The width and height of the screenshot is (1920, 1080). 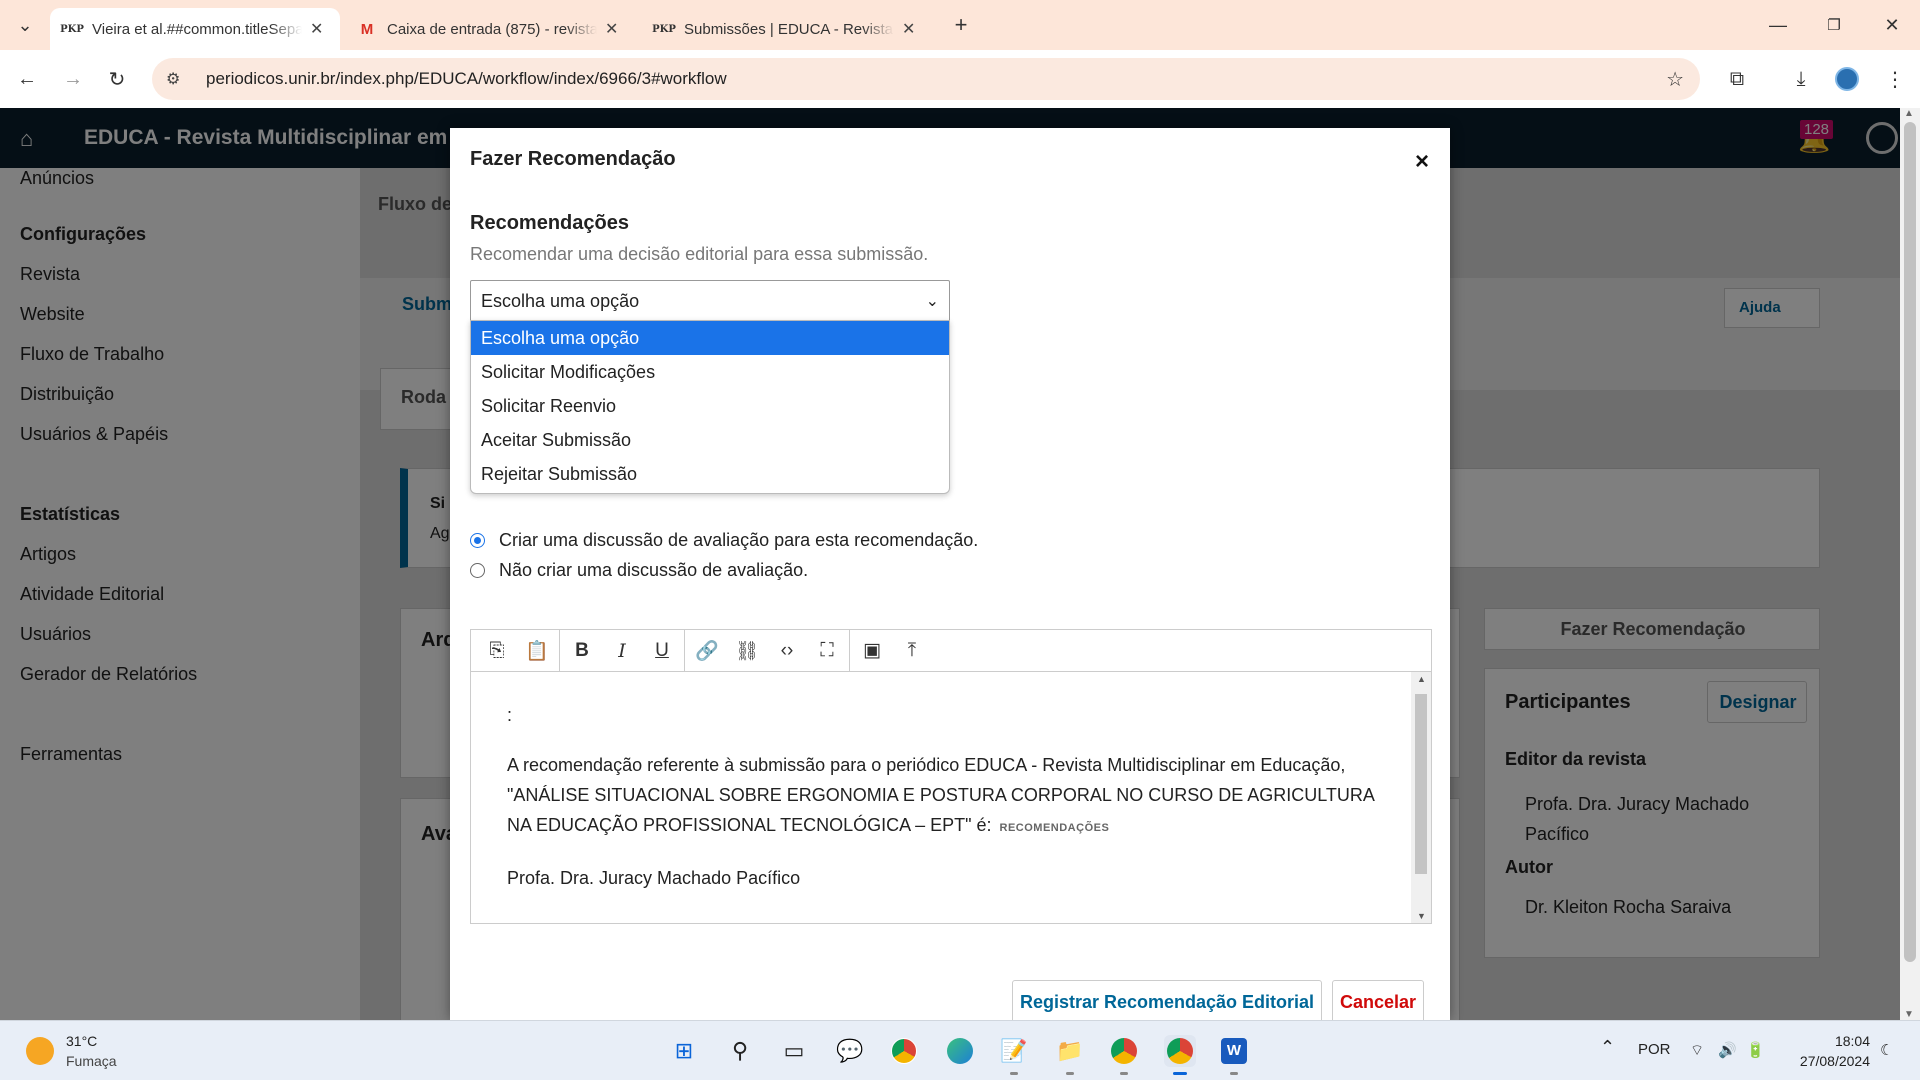 What do you see at coordinates (710, 338) in the screenshot?
I see `option-escolha: Escolha uma opção` at bounding box center [710, 338].